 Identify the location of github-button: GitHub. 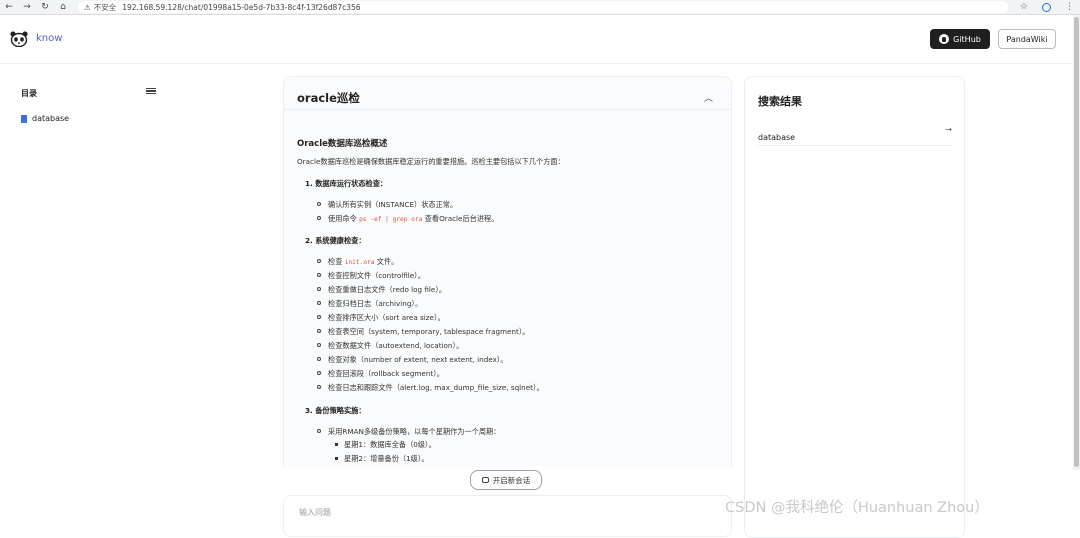
(960, 39).